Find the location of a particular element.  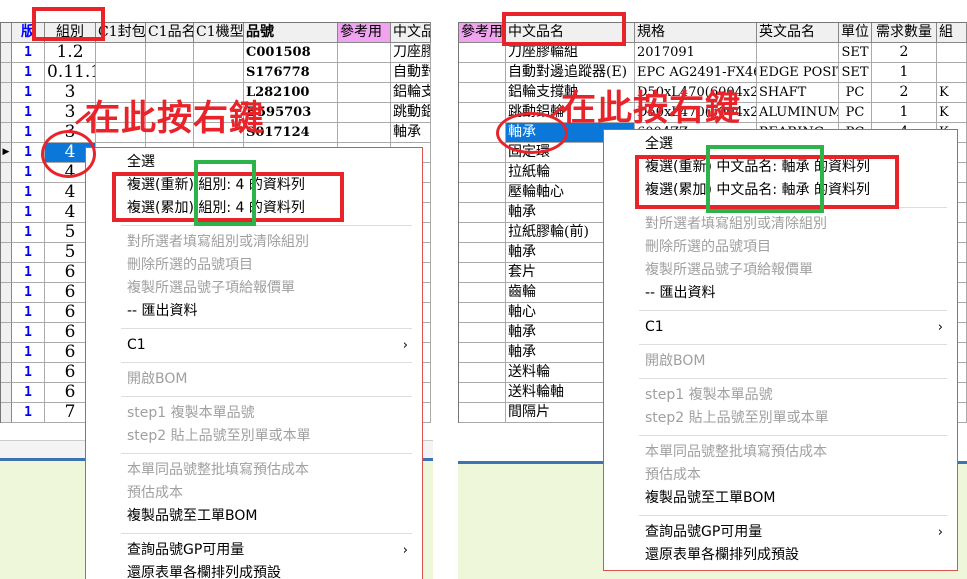

table-row: 1 1.2 C001508 刀座膠 is located at coordinates (216, 53).